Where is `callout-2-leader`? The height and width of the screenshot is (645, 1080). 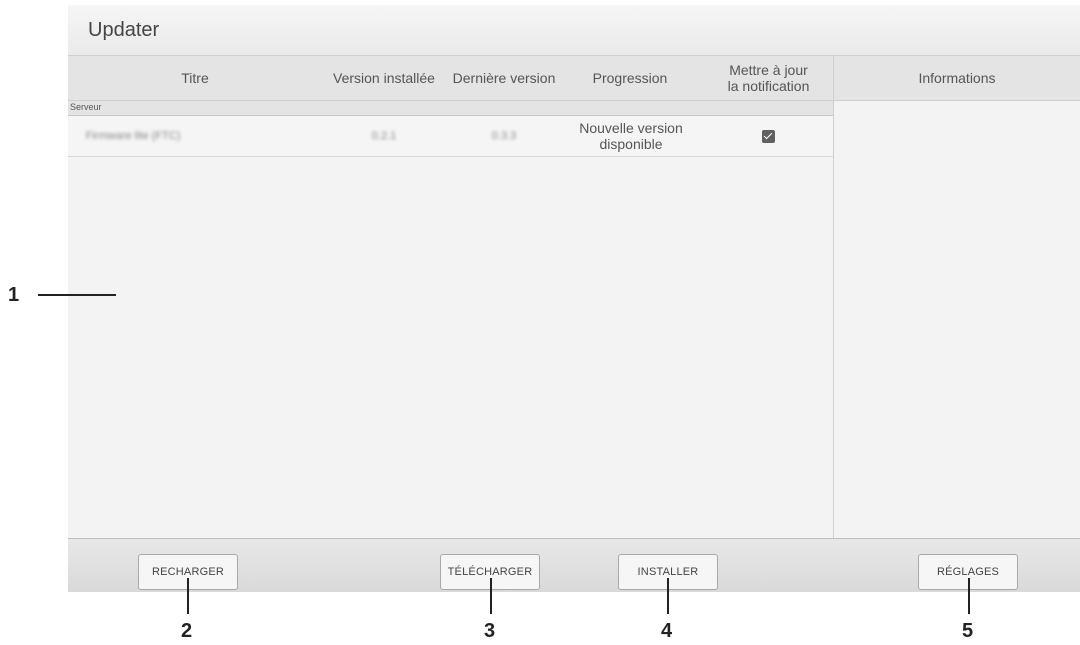 callout-2-leader is located at coordinates (188, 596).